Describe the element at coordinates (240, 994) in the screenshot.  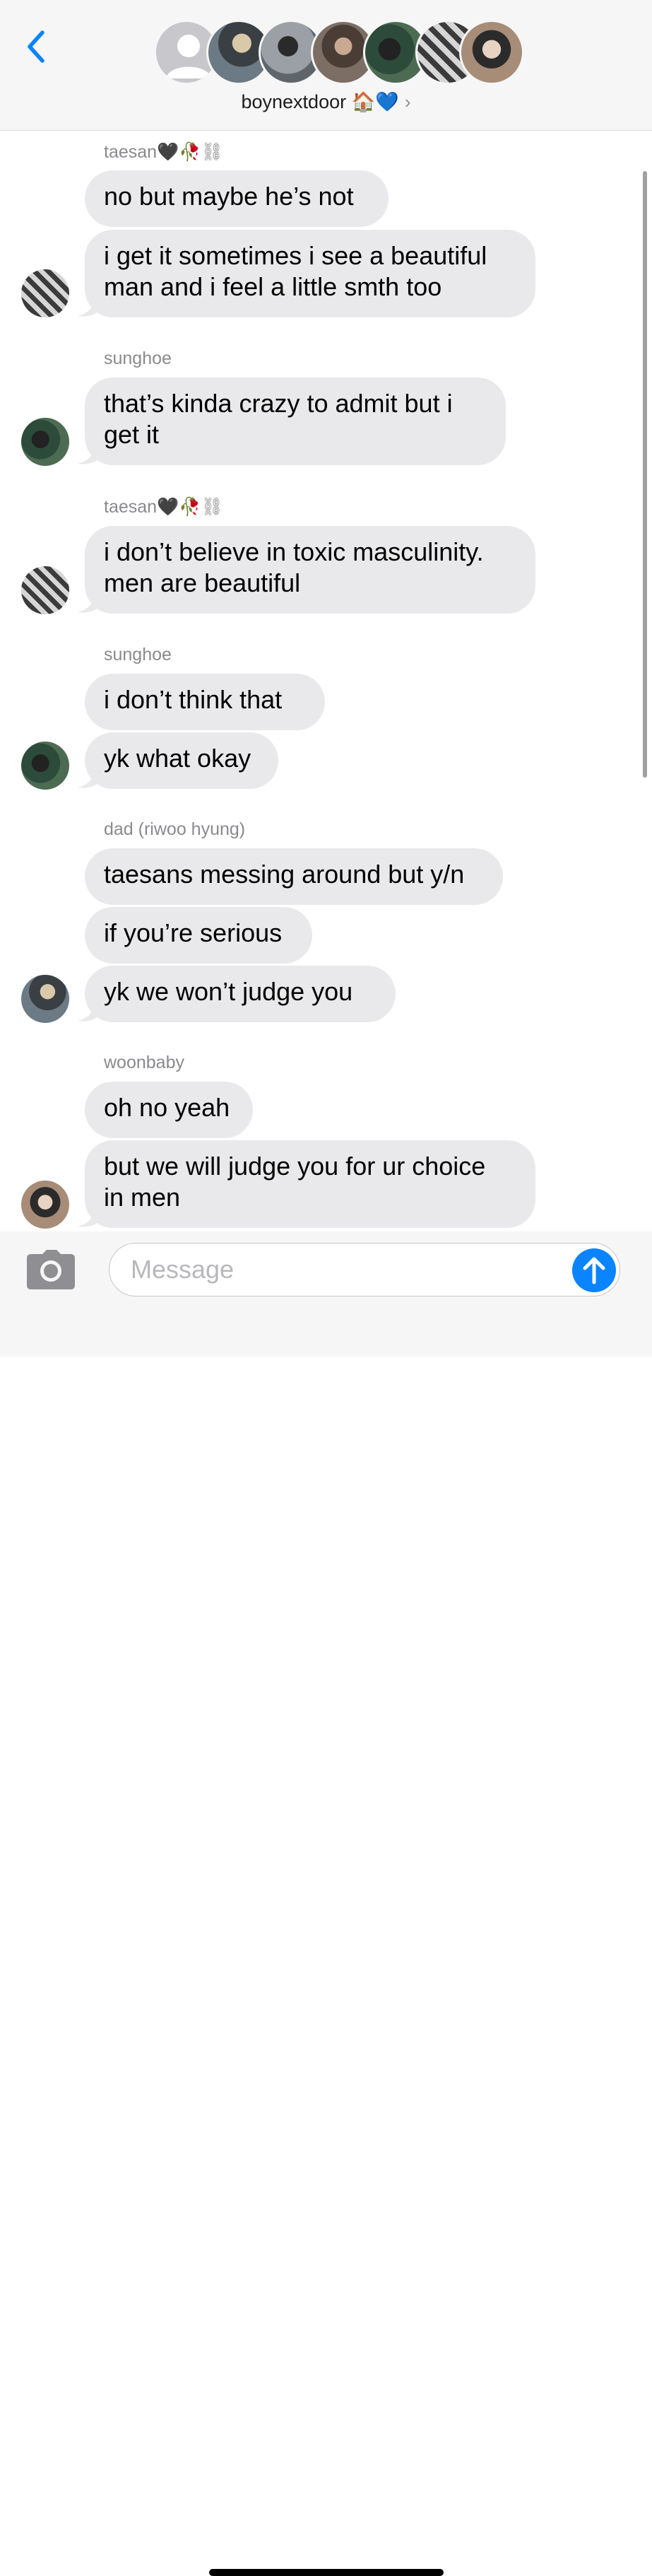
I see `message-bubble: yk we won’t judge you` at that location.